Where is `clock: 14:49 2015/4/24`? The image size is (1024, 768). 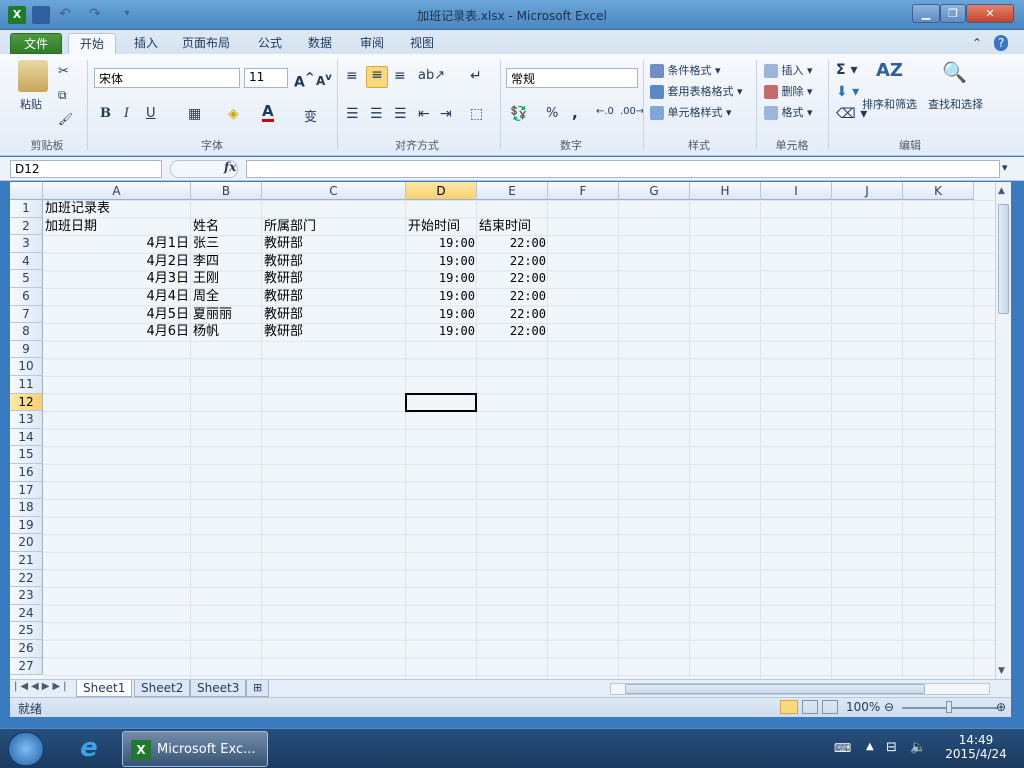 clock: 14:49 2015/4/24 is located at coordinates (976, 747).